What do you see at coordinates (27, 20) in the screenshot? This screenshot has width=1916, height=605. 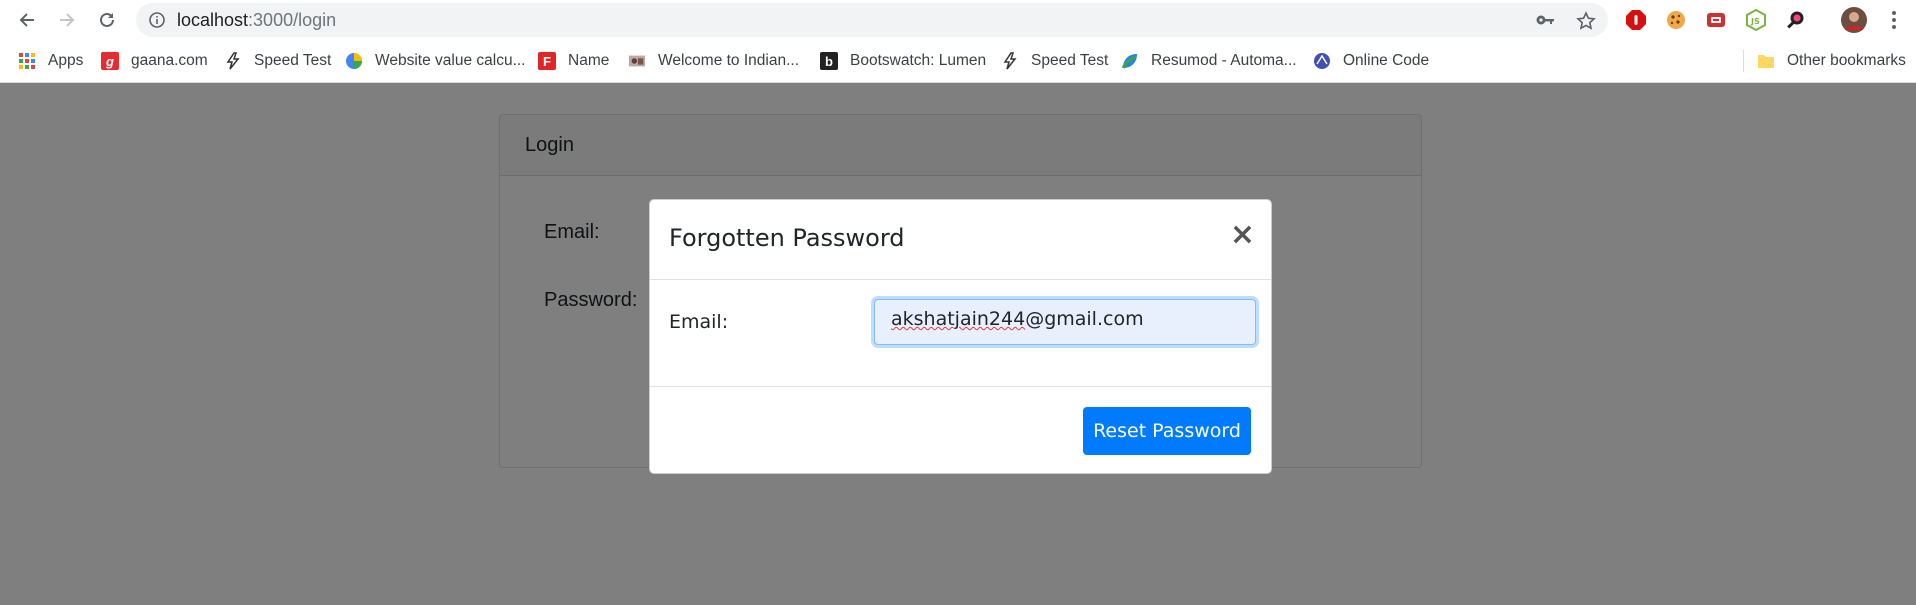 I see `back-arrow-icon` at bounding box center [27, 20].